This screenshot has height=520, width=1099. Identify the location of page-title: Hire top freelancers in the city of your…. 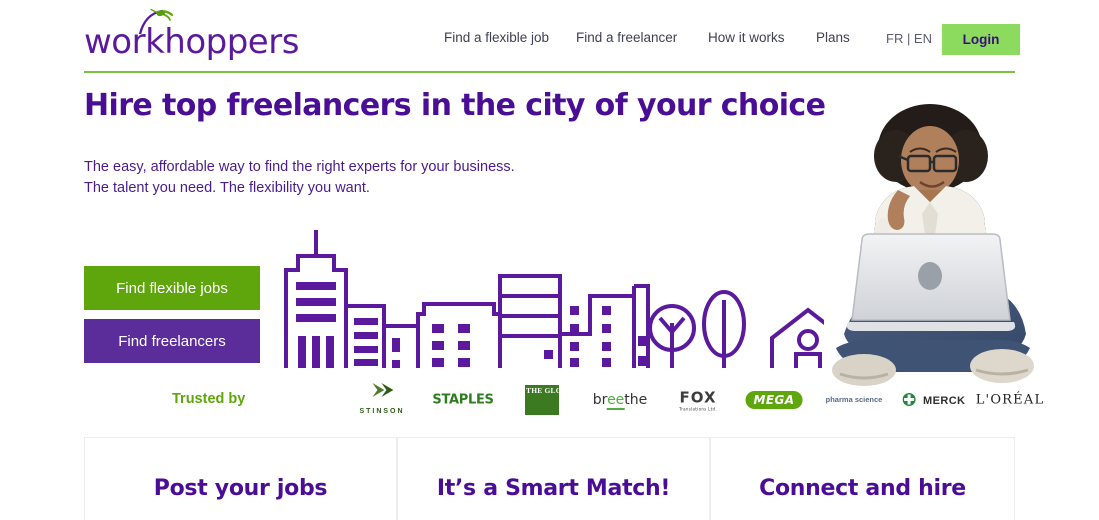
(455, 105).